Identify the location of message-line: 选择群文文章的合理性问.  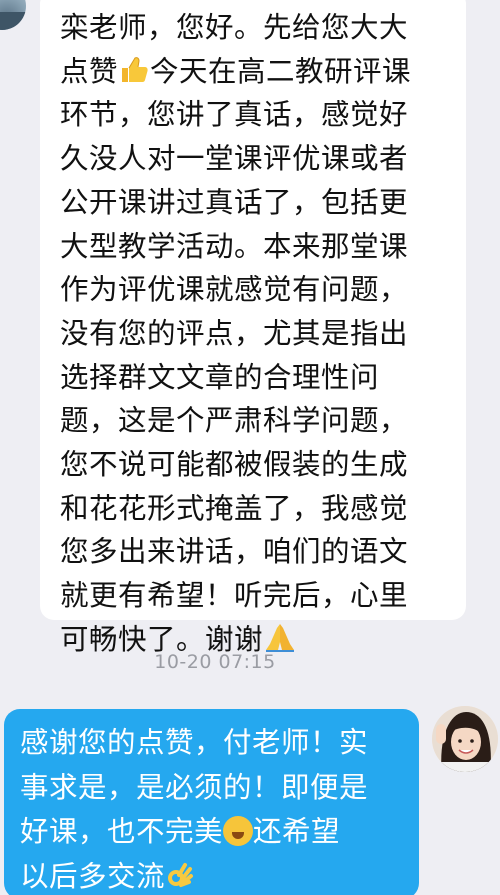
(220, 377).